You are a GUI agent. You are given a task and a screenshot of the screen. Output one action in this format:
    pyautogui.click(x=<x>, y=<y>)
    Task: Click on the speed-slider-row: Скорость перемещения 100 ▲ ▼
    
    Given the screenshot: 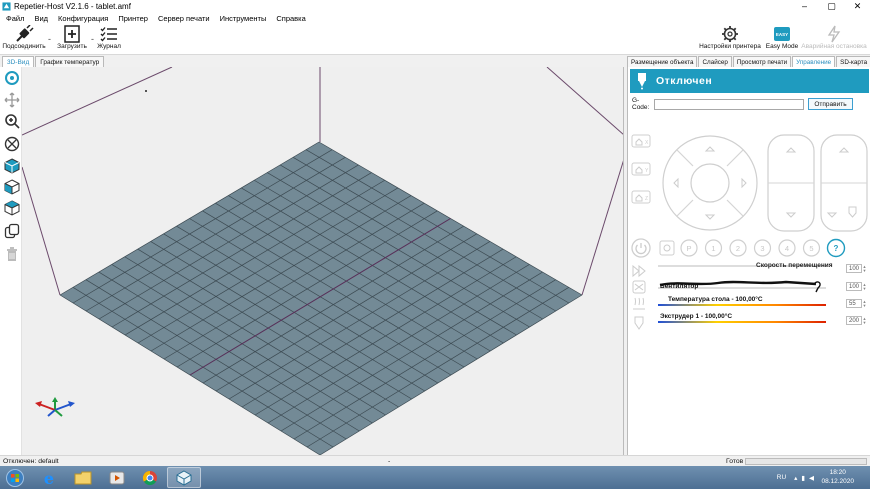 What is the action you would take?
    pyautogui.click(x=763, y=268)
    